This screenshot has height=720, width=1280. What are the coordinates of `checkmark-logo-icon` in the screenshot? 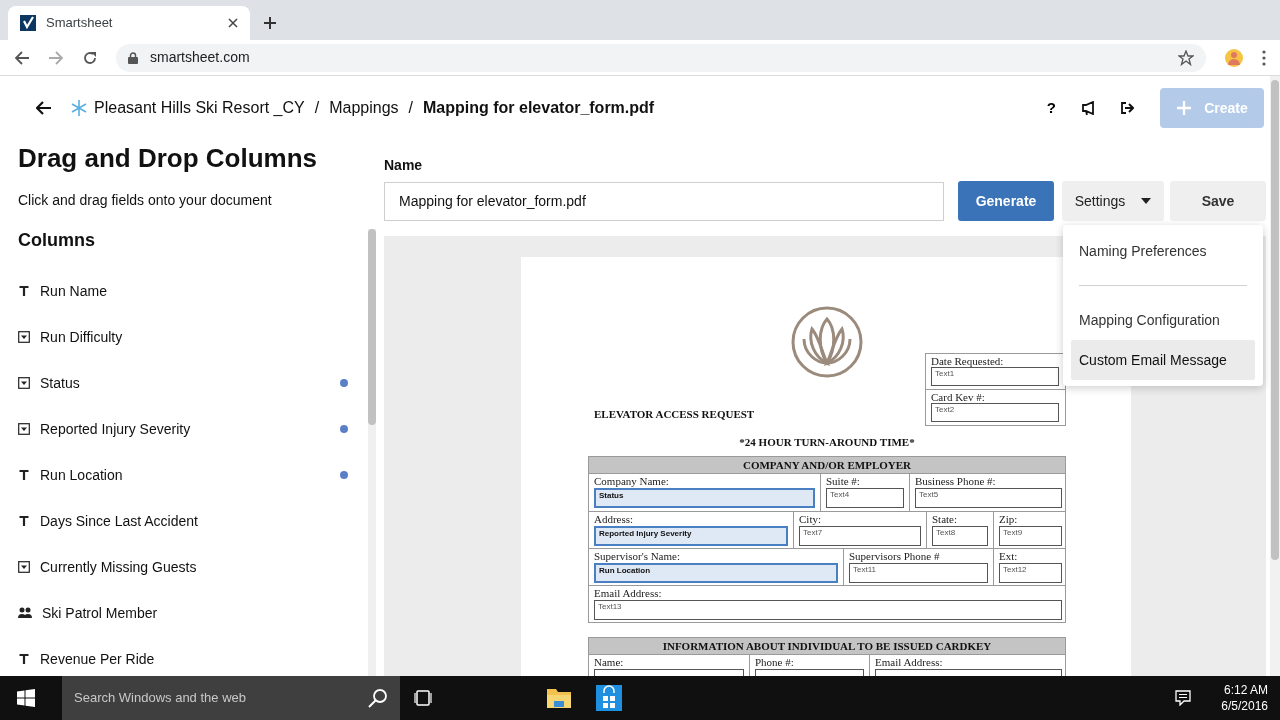 It's located at (28, 23).